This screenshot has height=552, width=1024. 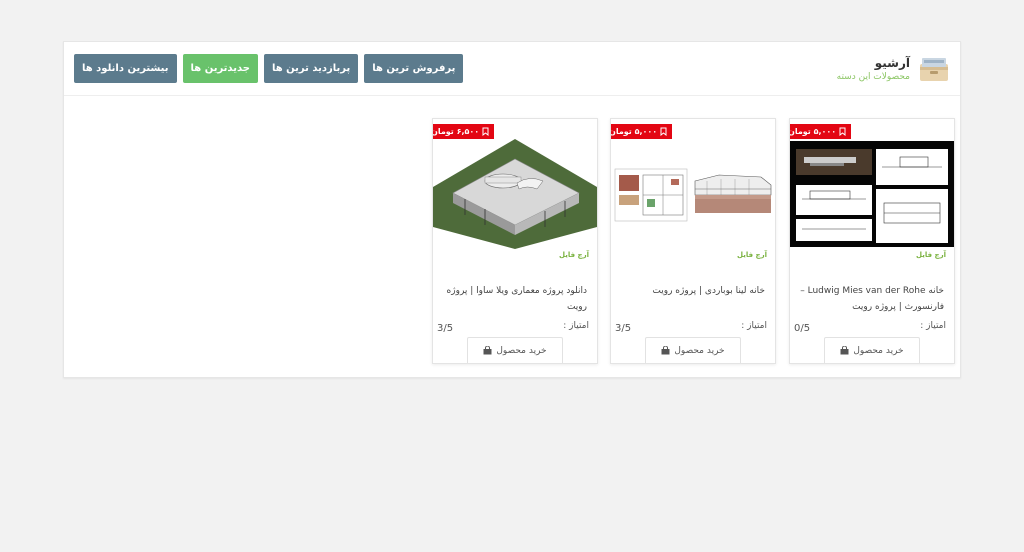 What do you see at coordinates (125, 68) in the screenshot?
I see `filter-most-downloaded-button: بیشترین دانلود ها` at bounding box center [125, 68].